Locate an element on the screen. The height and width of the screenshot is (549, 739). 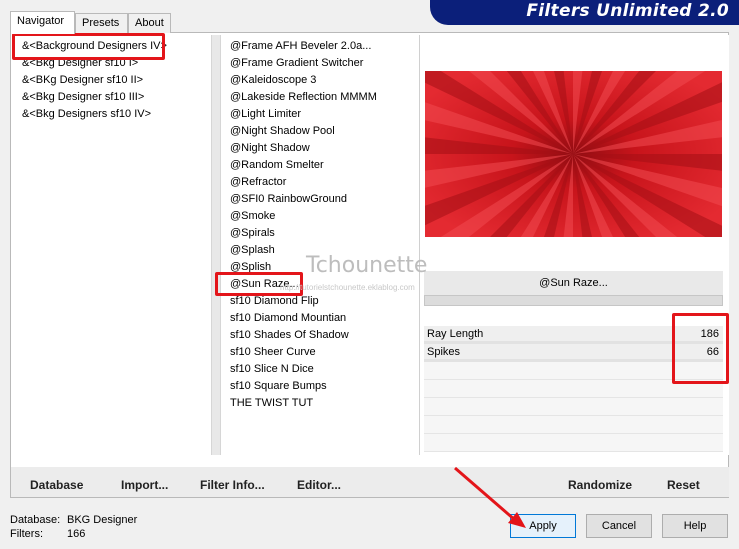
filter-item: @Lakeside Reflection MMMM is located at coordinates (303, 97).